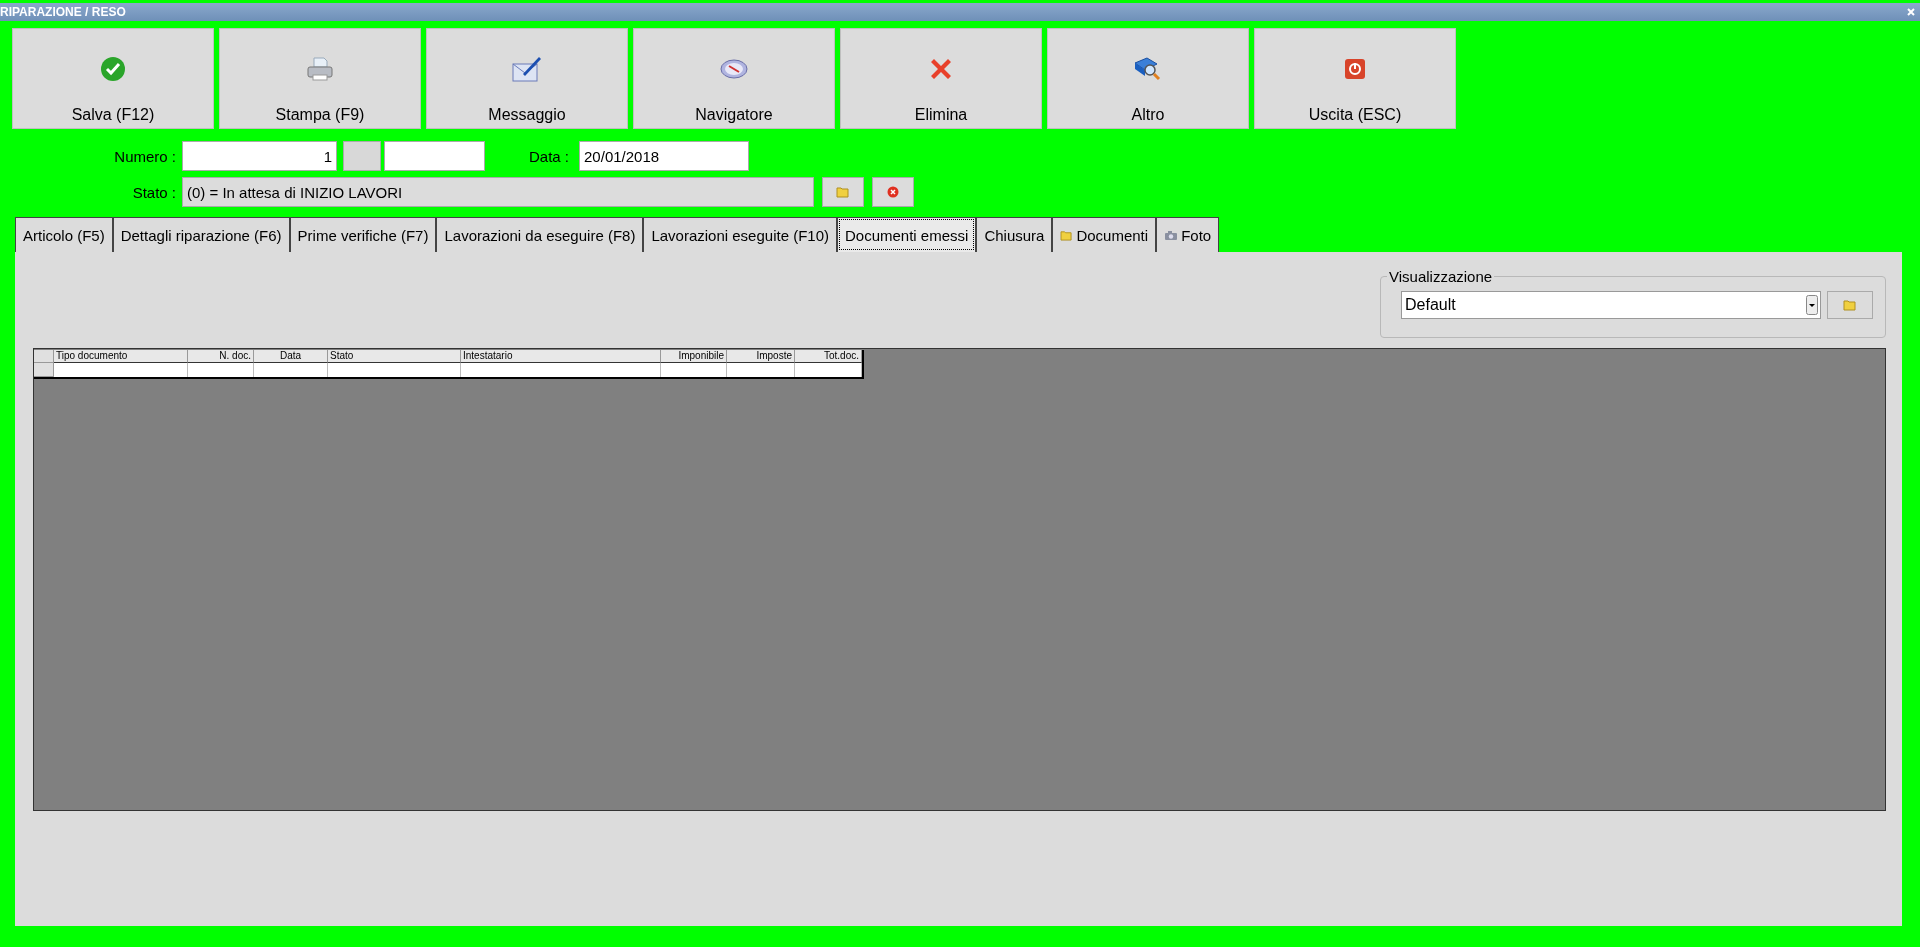  What do you see at coordinates (64, 234) in the screenshot?
I see `tab: Articolo (F5)` at bounding box center [64, 234].